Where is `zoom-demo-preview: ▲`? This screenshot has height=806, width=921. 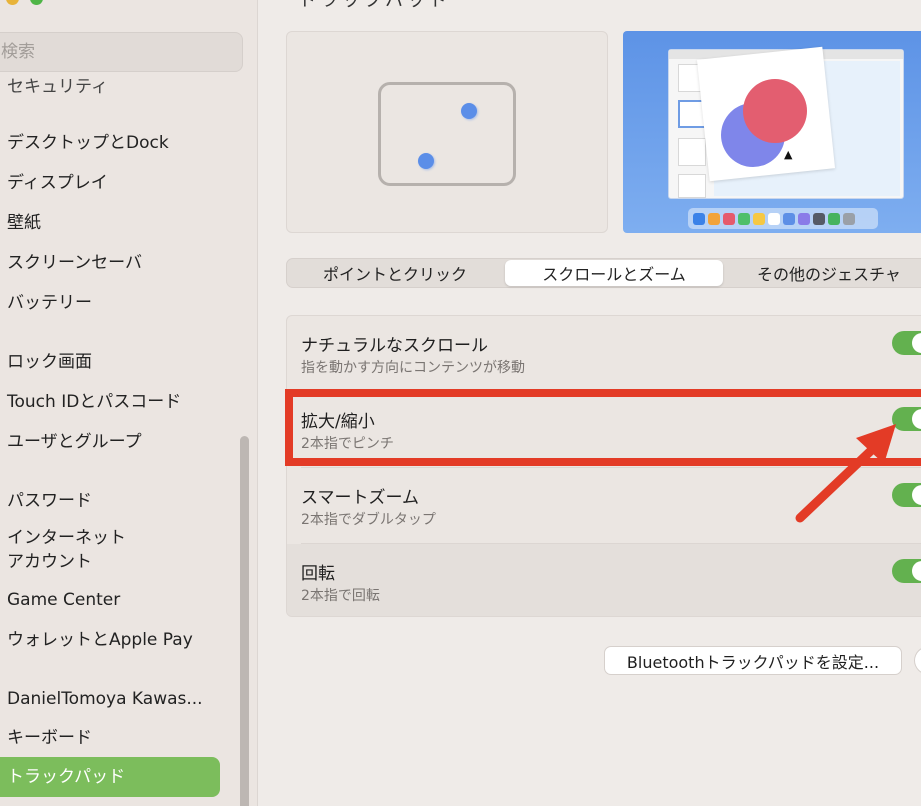 zoom-demo-preview: ▲ is located at coordinates (772, 132).